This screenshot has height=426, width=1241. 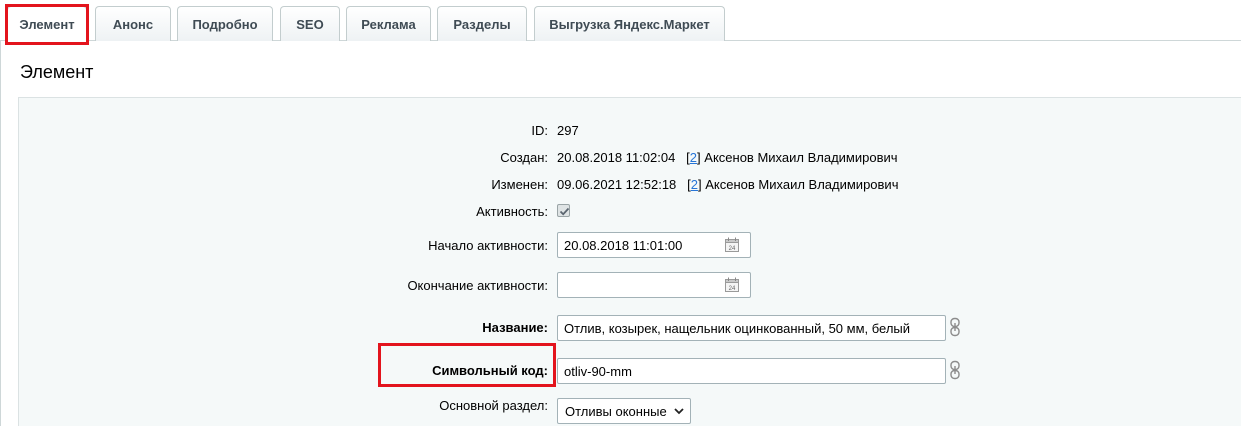 I want to click on tab-label: Реклама, so click(x=388, y=24).